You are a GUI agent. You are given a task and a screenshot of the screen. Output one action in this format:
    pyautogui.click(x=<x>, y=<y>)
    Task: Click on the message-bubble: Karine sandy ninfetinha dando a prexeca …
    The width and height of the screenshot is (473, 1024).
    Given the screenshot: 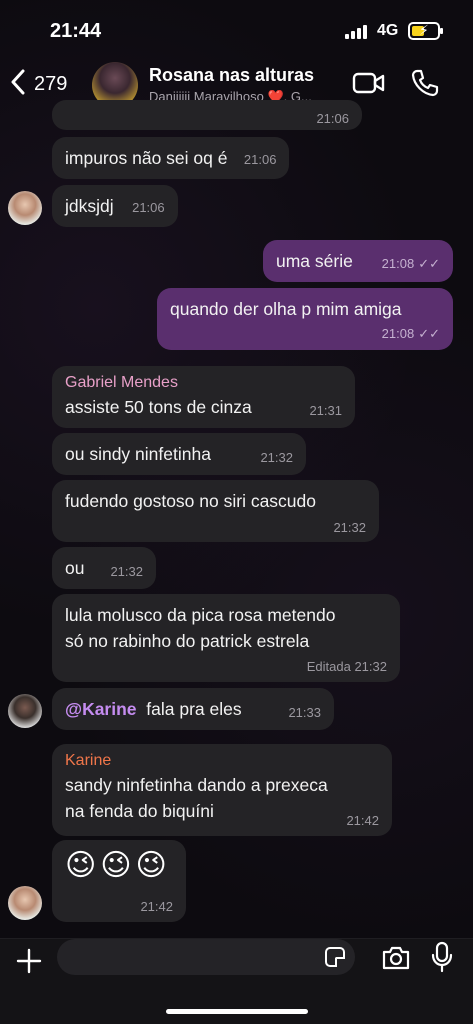 What is the action you would take?
    pyautogui.click(x=222, y=790)
    